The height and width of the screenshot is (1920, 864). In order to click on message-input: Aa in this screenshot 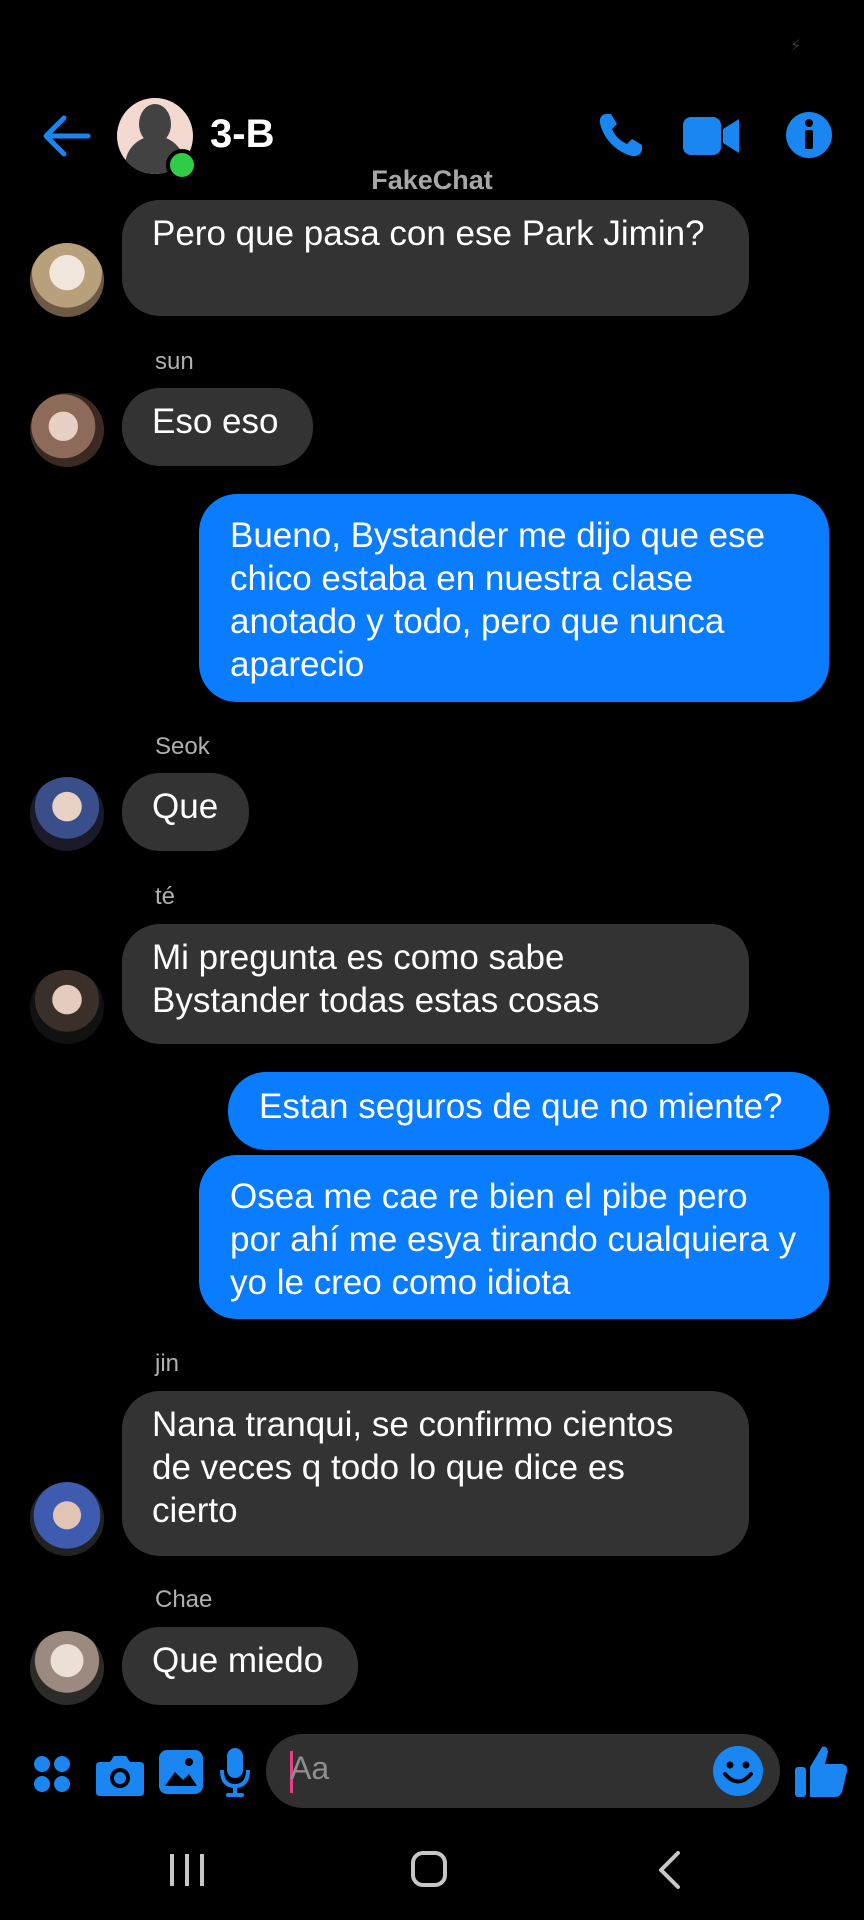, I will do `click(523, 1771)`.